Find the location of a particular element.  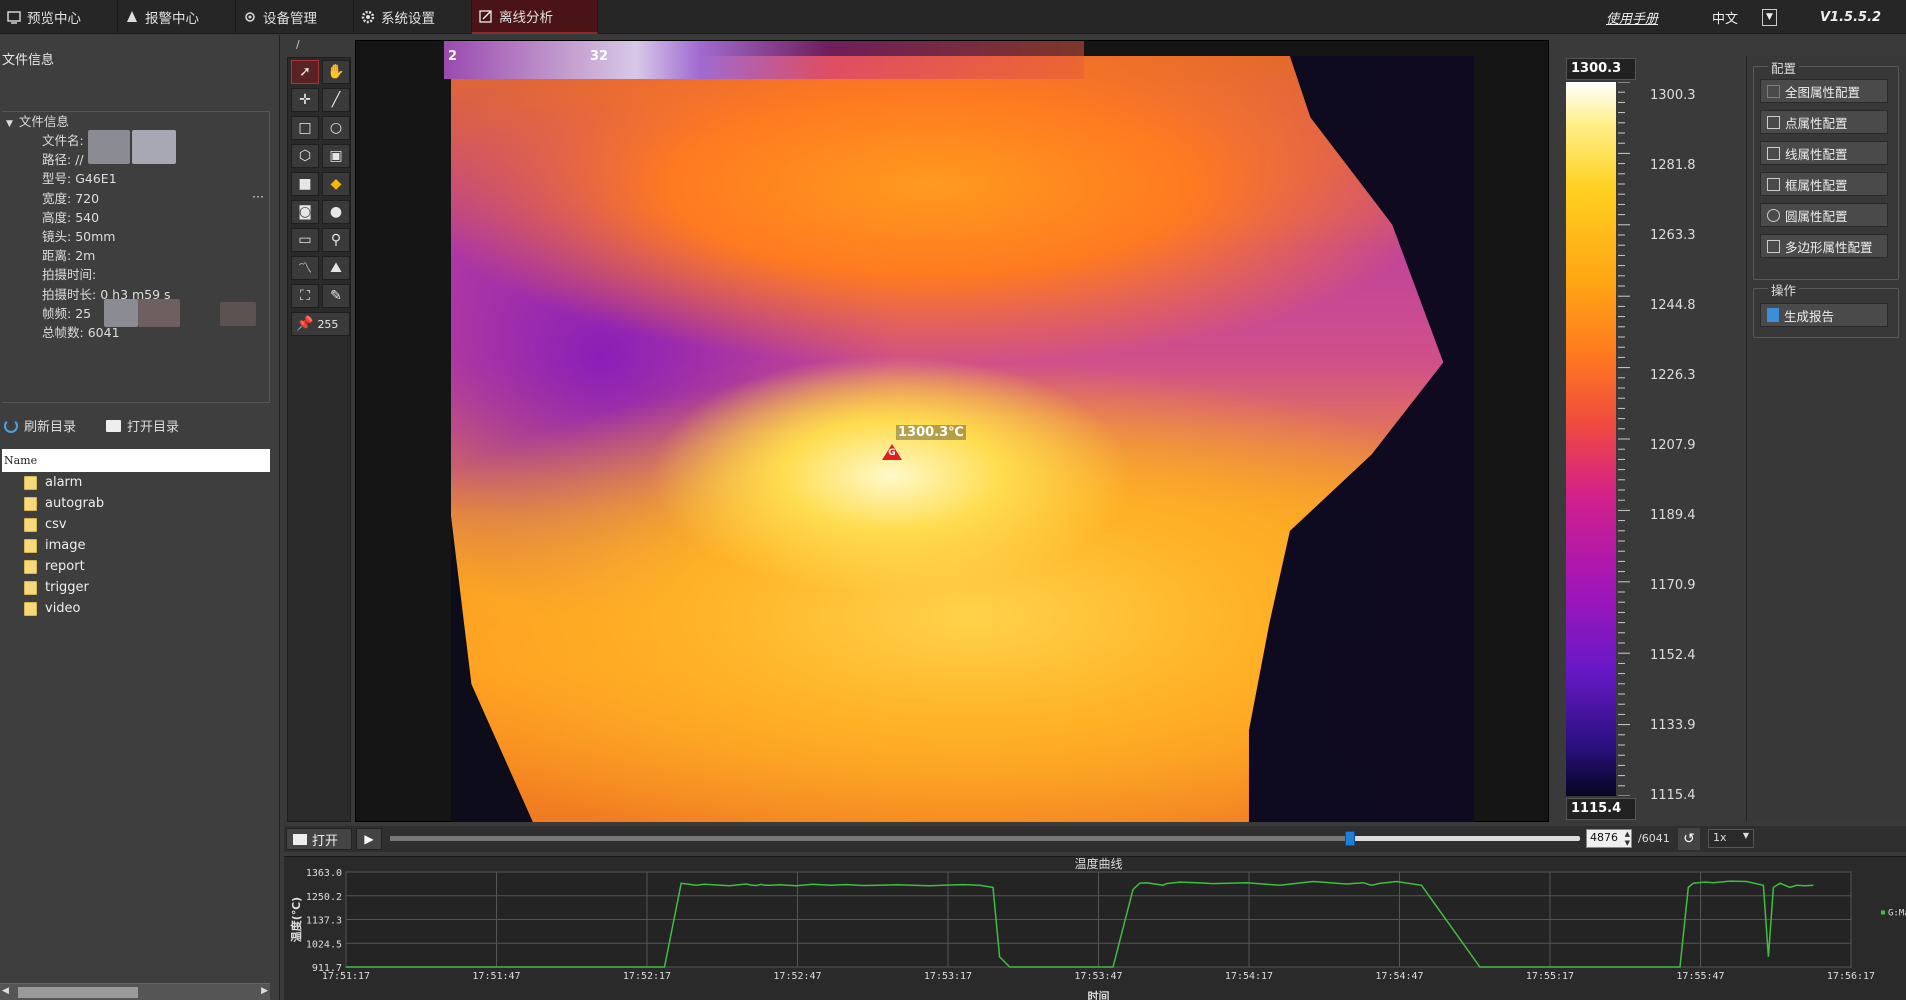

open-file-button: 打开 is located at coordinates (319, 839).